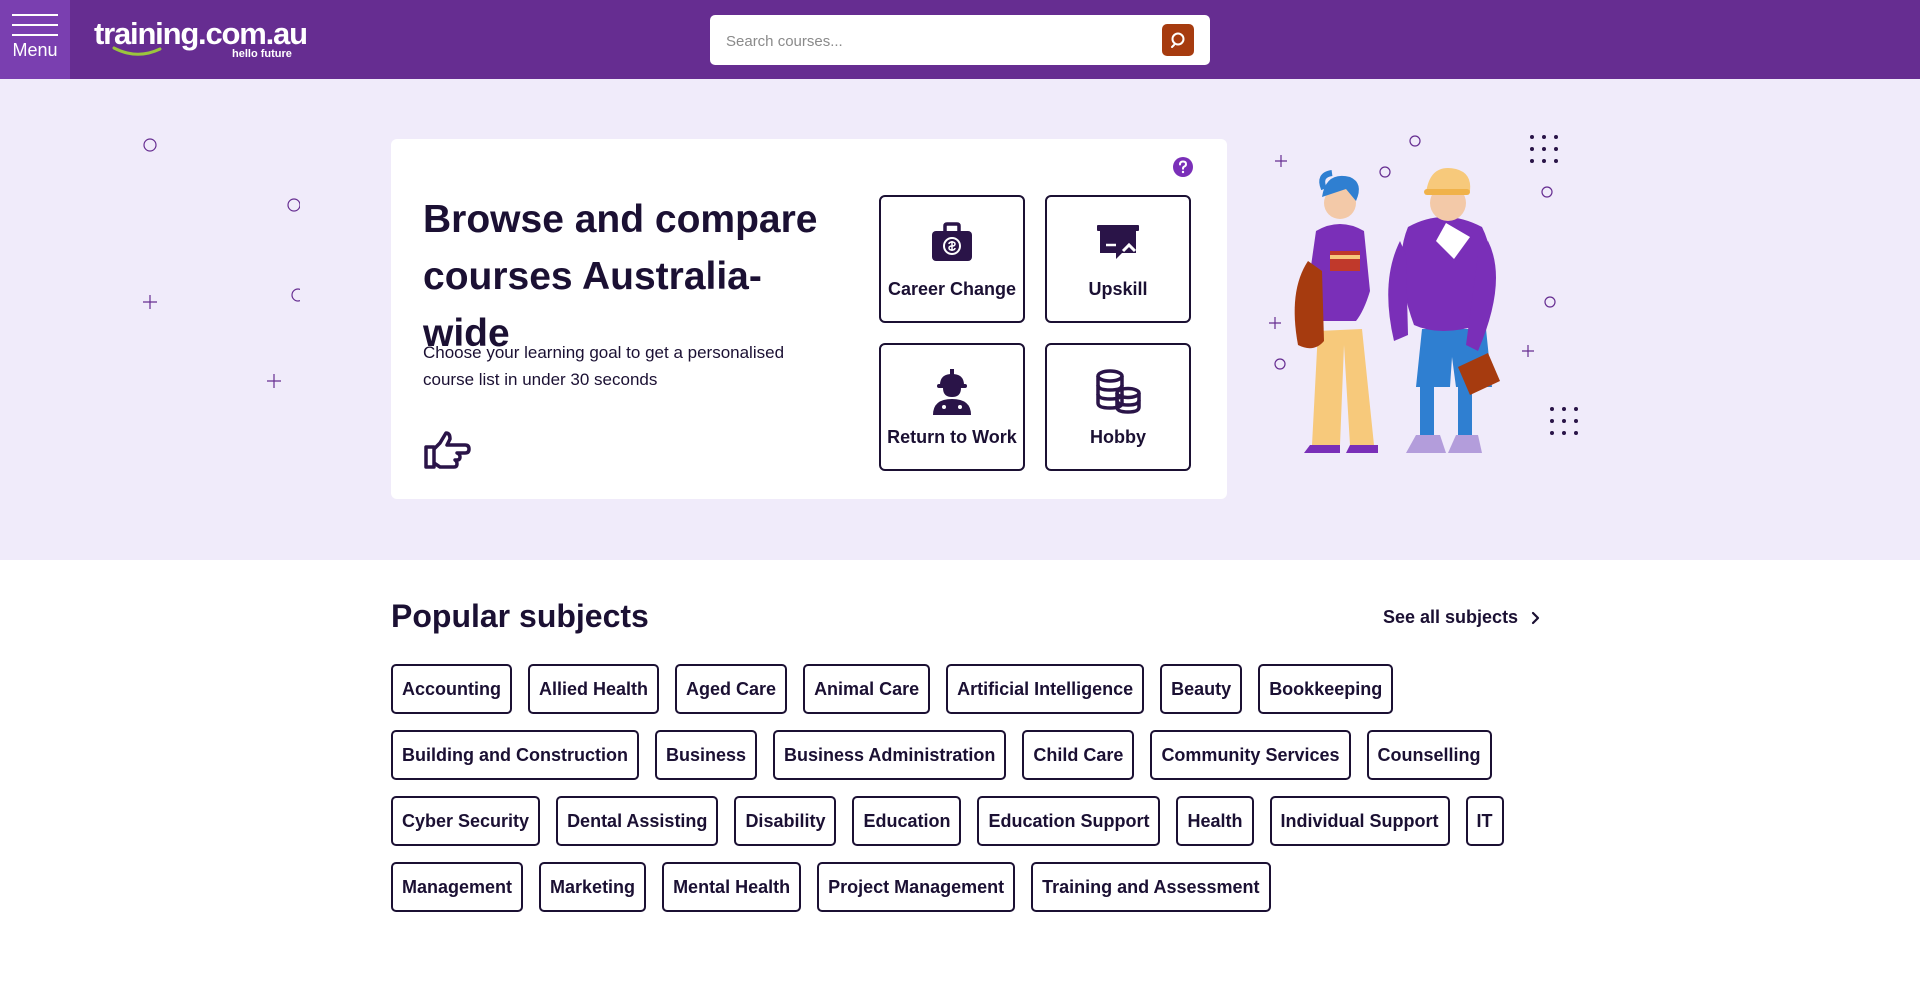 Image resolution: width=1920 pixels, height=993 pixels. What do you see at coordinates (1250, 755) in the screenshot?
I see `subject-chip: Community Services` at bounding box center [1250, 755].